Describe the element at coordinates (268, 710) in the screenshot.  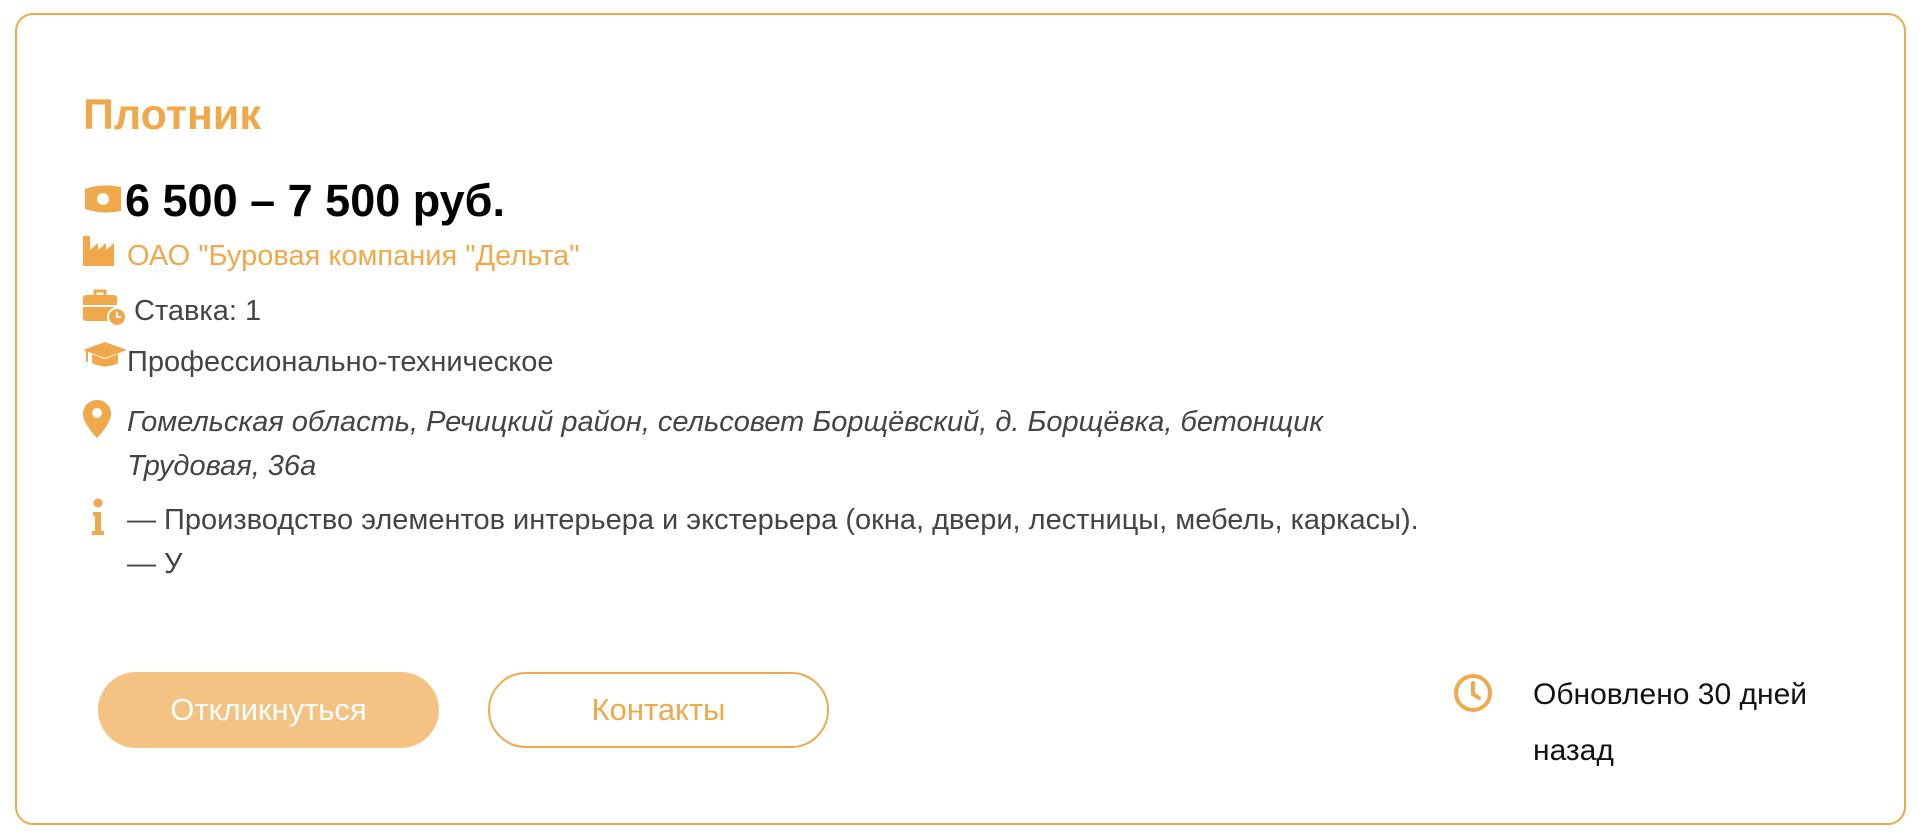
I see `apply-button: Откликнуться` at that location.